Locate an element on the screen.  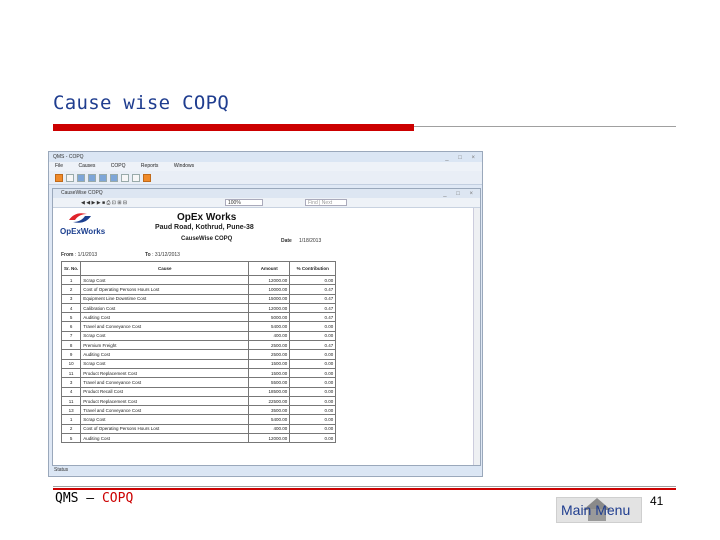
table-row: 11 Product Replacement Cost 1500.00 0.00 is located at coordinates (198, 373).